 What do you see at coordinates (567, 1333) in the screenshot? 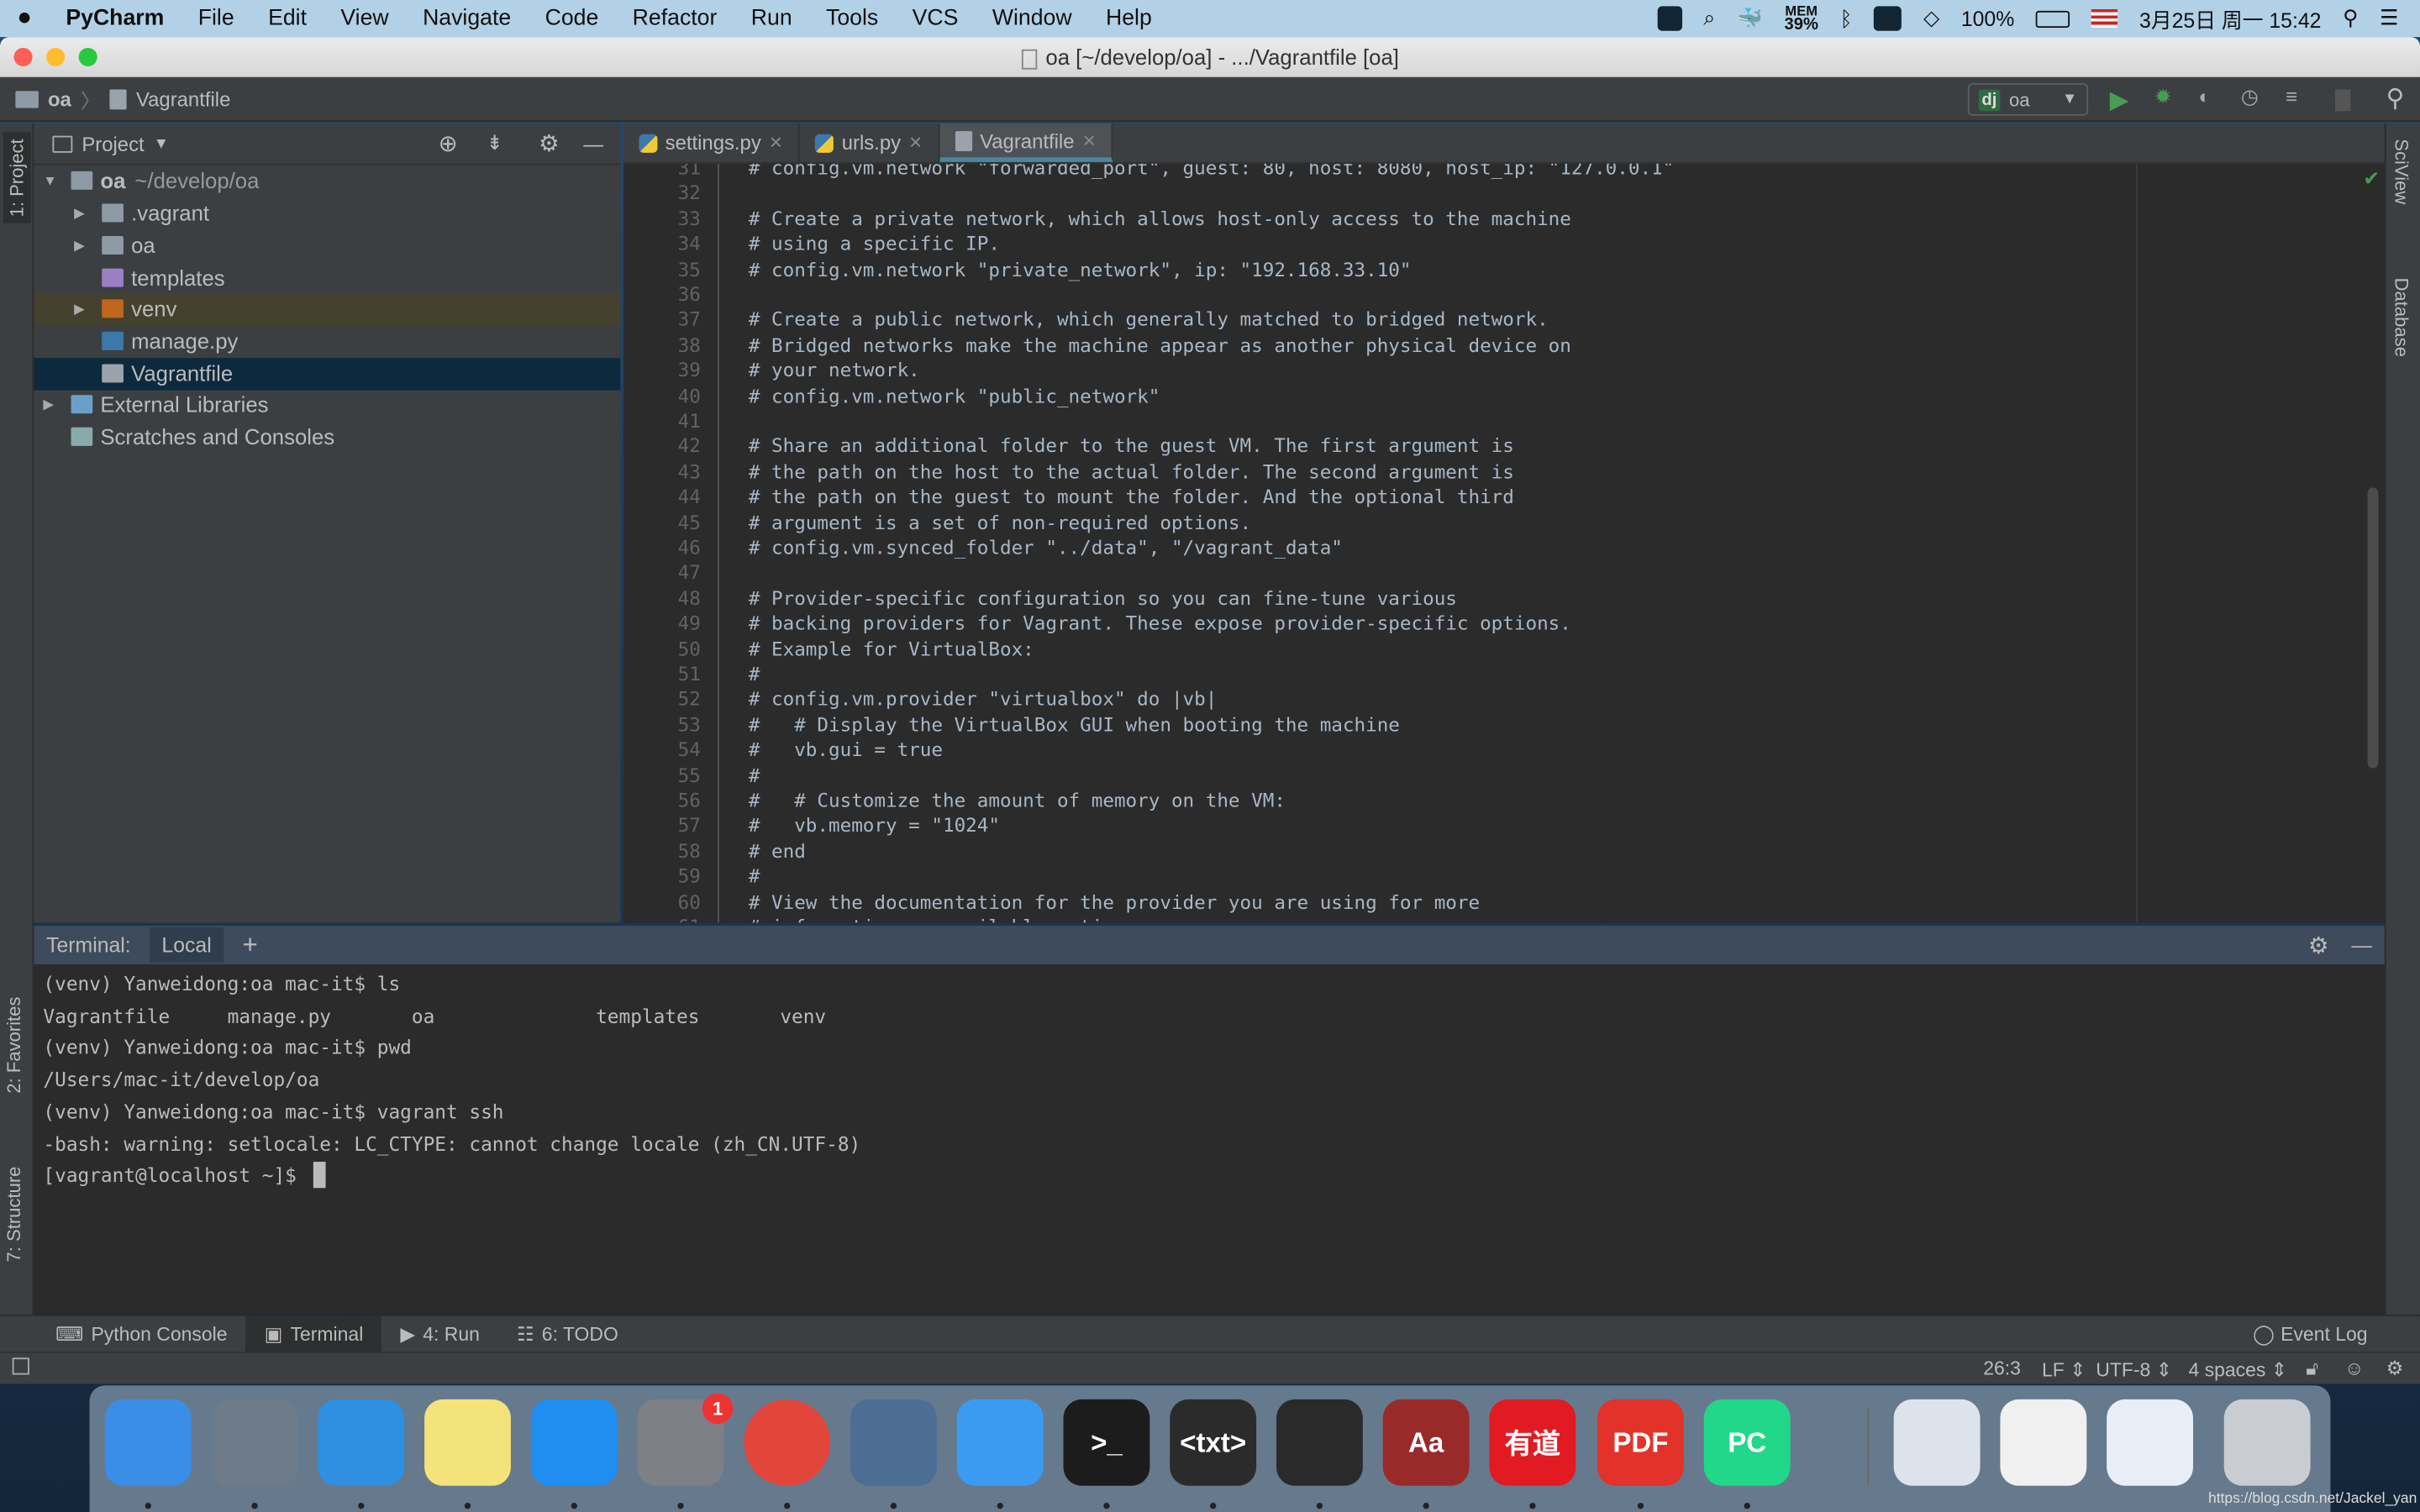
I see `tool-6-todo: ☷ 6: TODO` at bounding box center [567, 1333].